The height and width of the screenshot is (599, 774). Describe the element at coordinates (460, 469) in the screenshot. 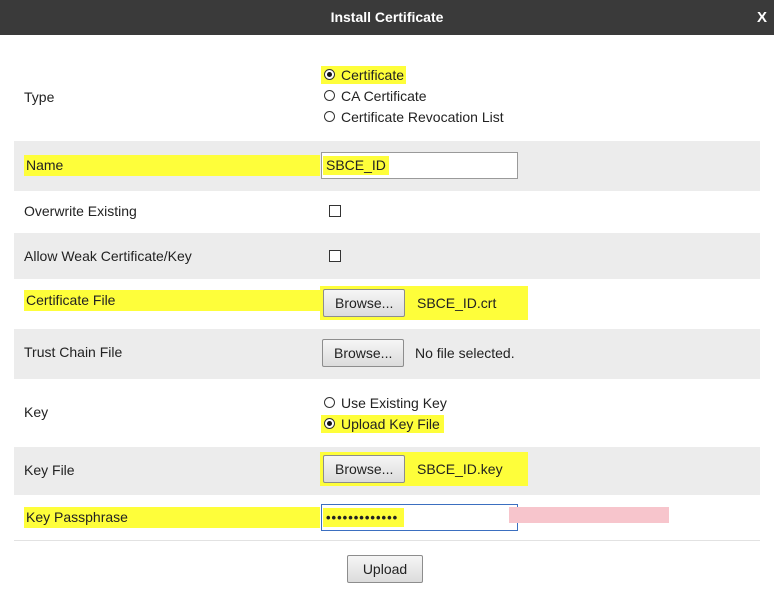

I see `key-file-name: SBCE_ID.key` at that location.